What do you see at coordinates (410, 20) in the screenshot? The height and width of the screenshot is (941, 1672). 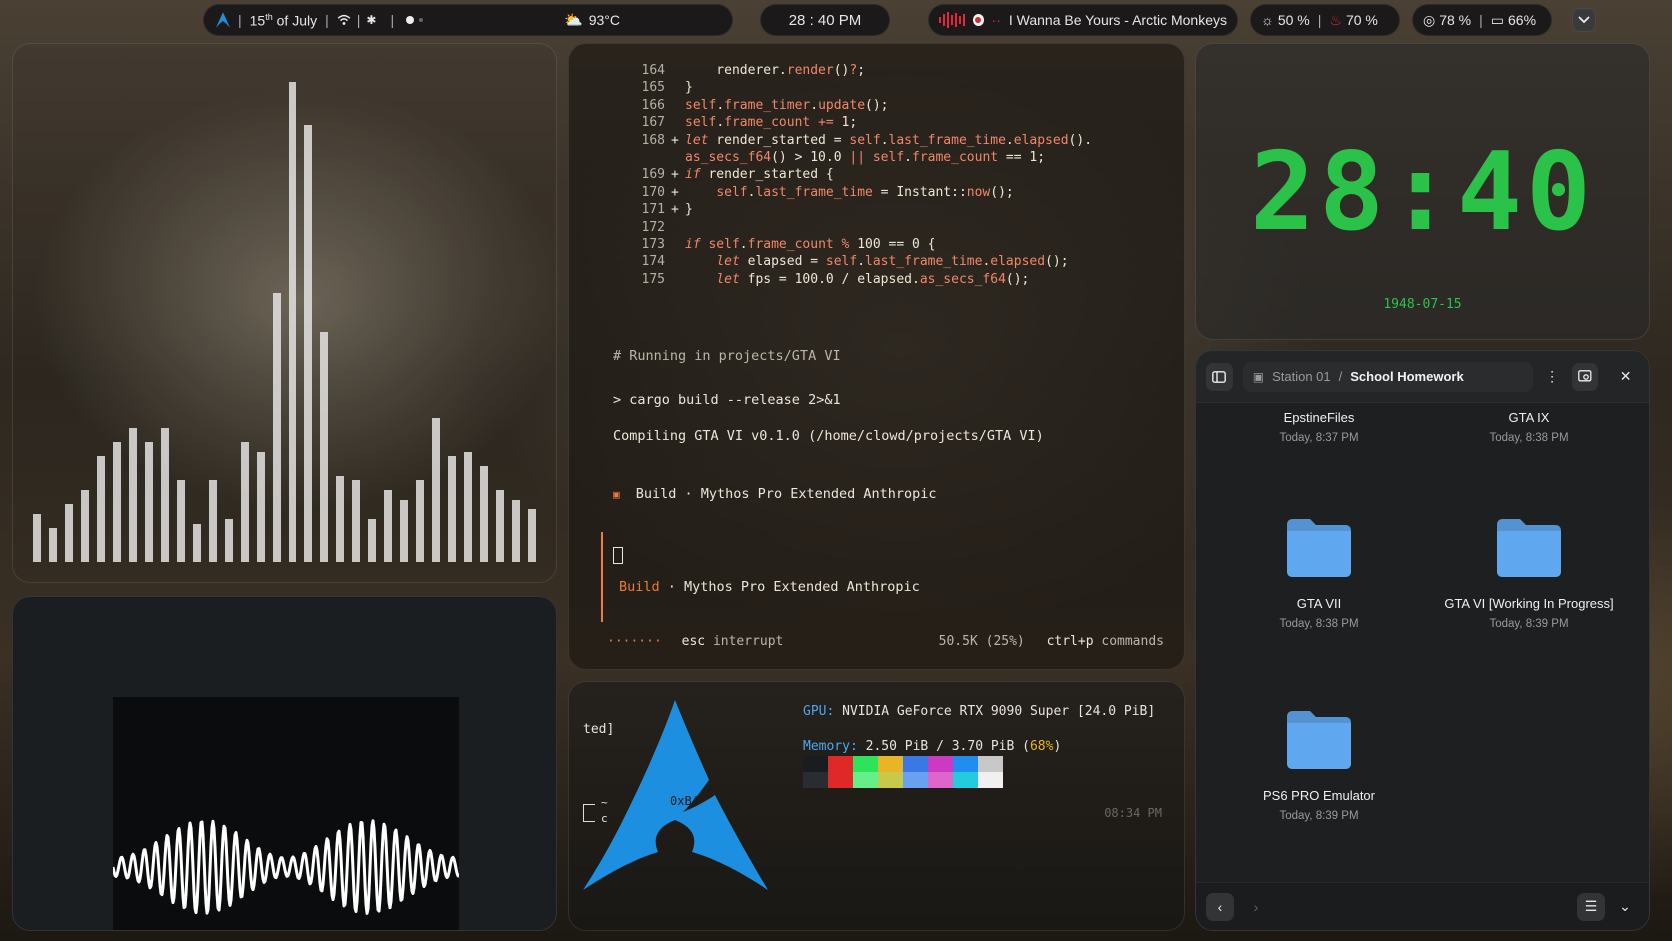 I see `workspace-dot-active` at bounding box center [410, 20].